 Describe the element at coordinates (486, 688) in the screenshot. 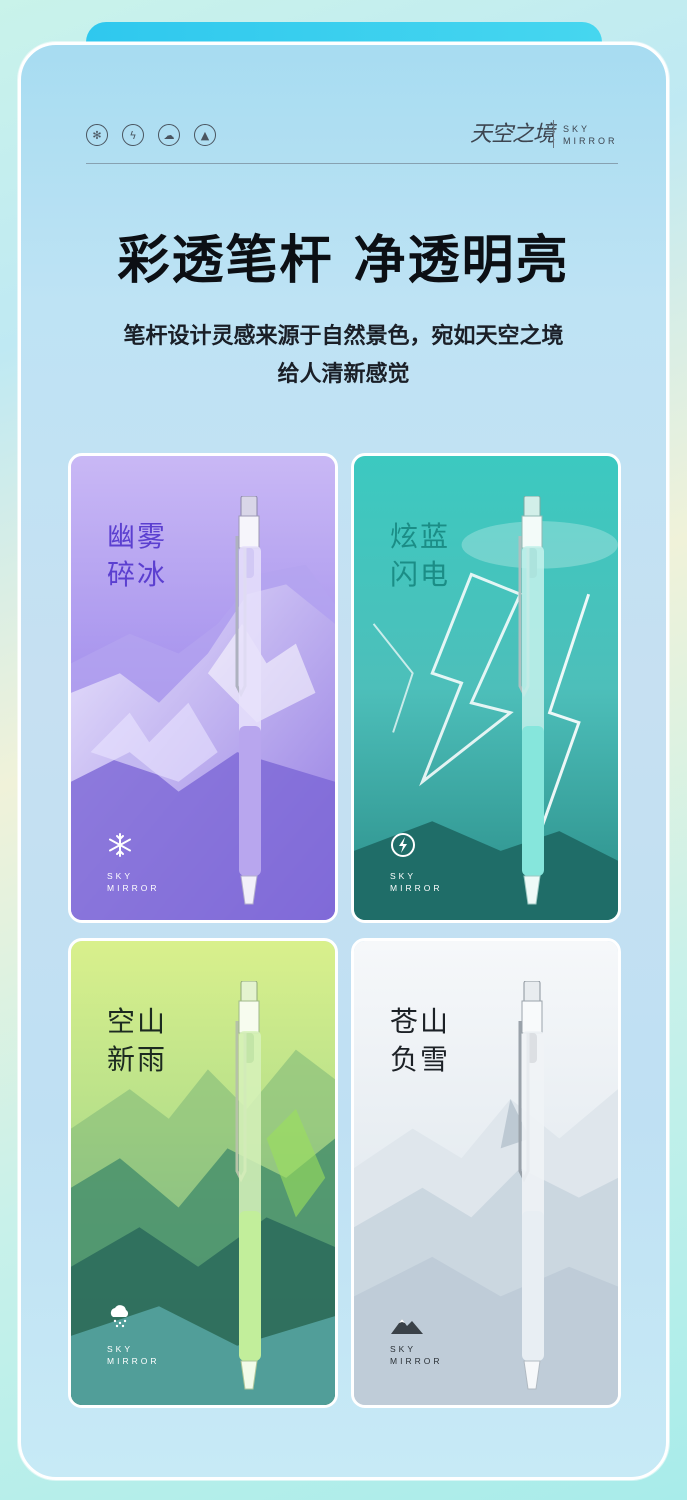

I see `product-card-lightning: 炫蓝 闪电 SKY MIRROR` at that location.